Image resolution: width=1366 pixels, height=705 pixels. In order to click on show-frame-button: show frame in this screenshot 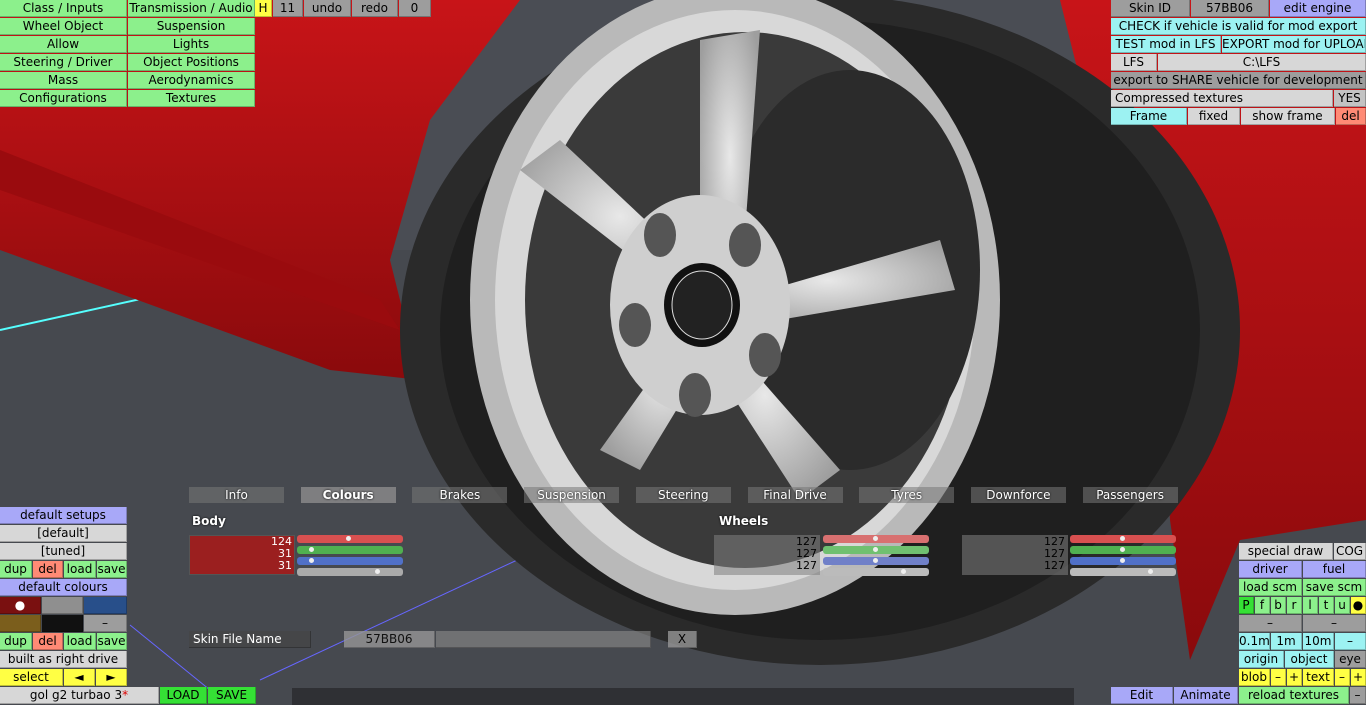, I will do `click(1288, 116)`.